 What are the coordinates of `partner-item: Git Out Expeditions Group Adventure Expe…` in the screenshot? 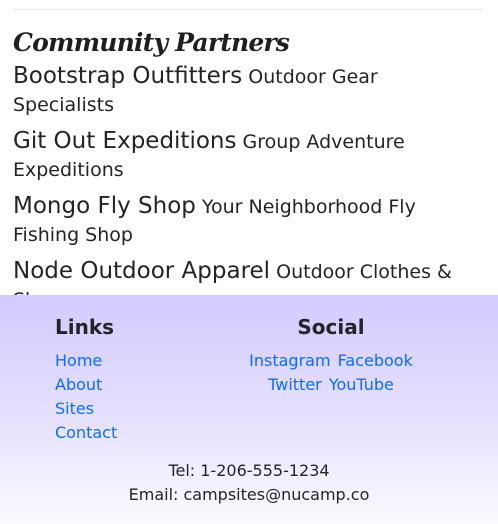 It's located at (248, 155).